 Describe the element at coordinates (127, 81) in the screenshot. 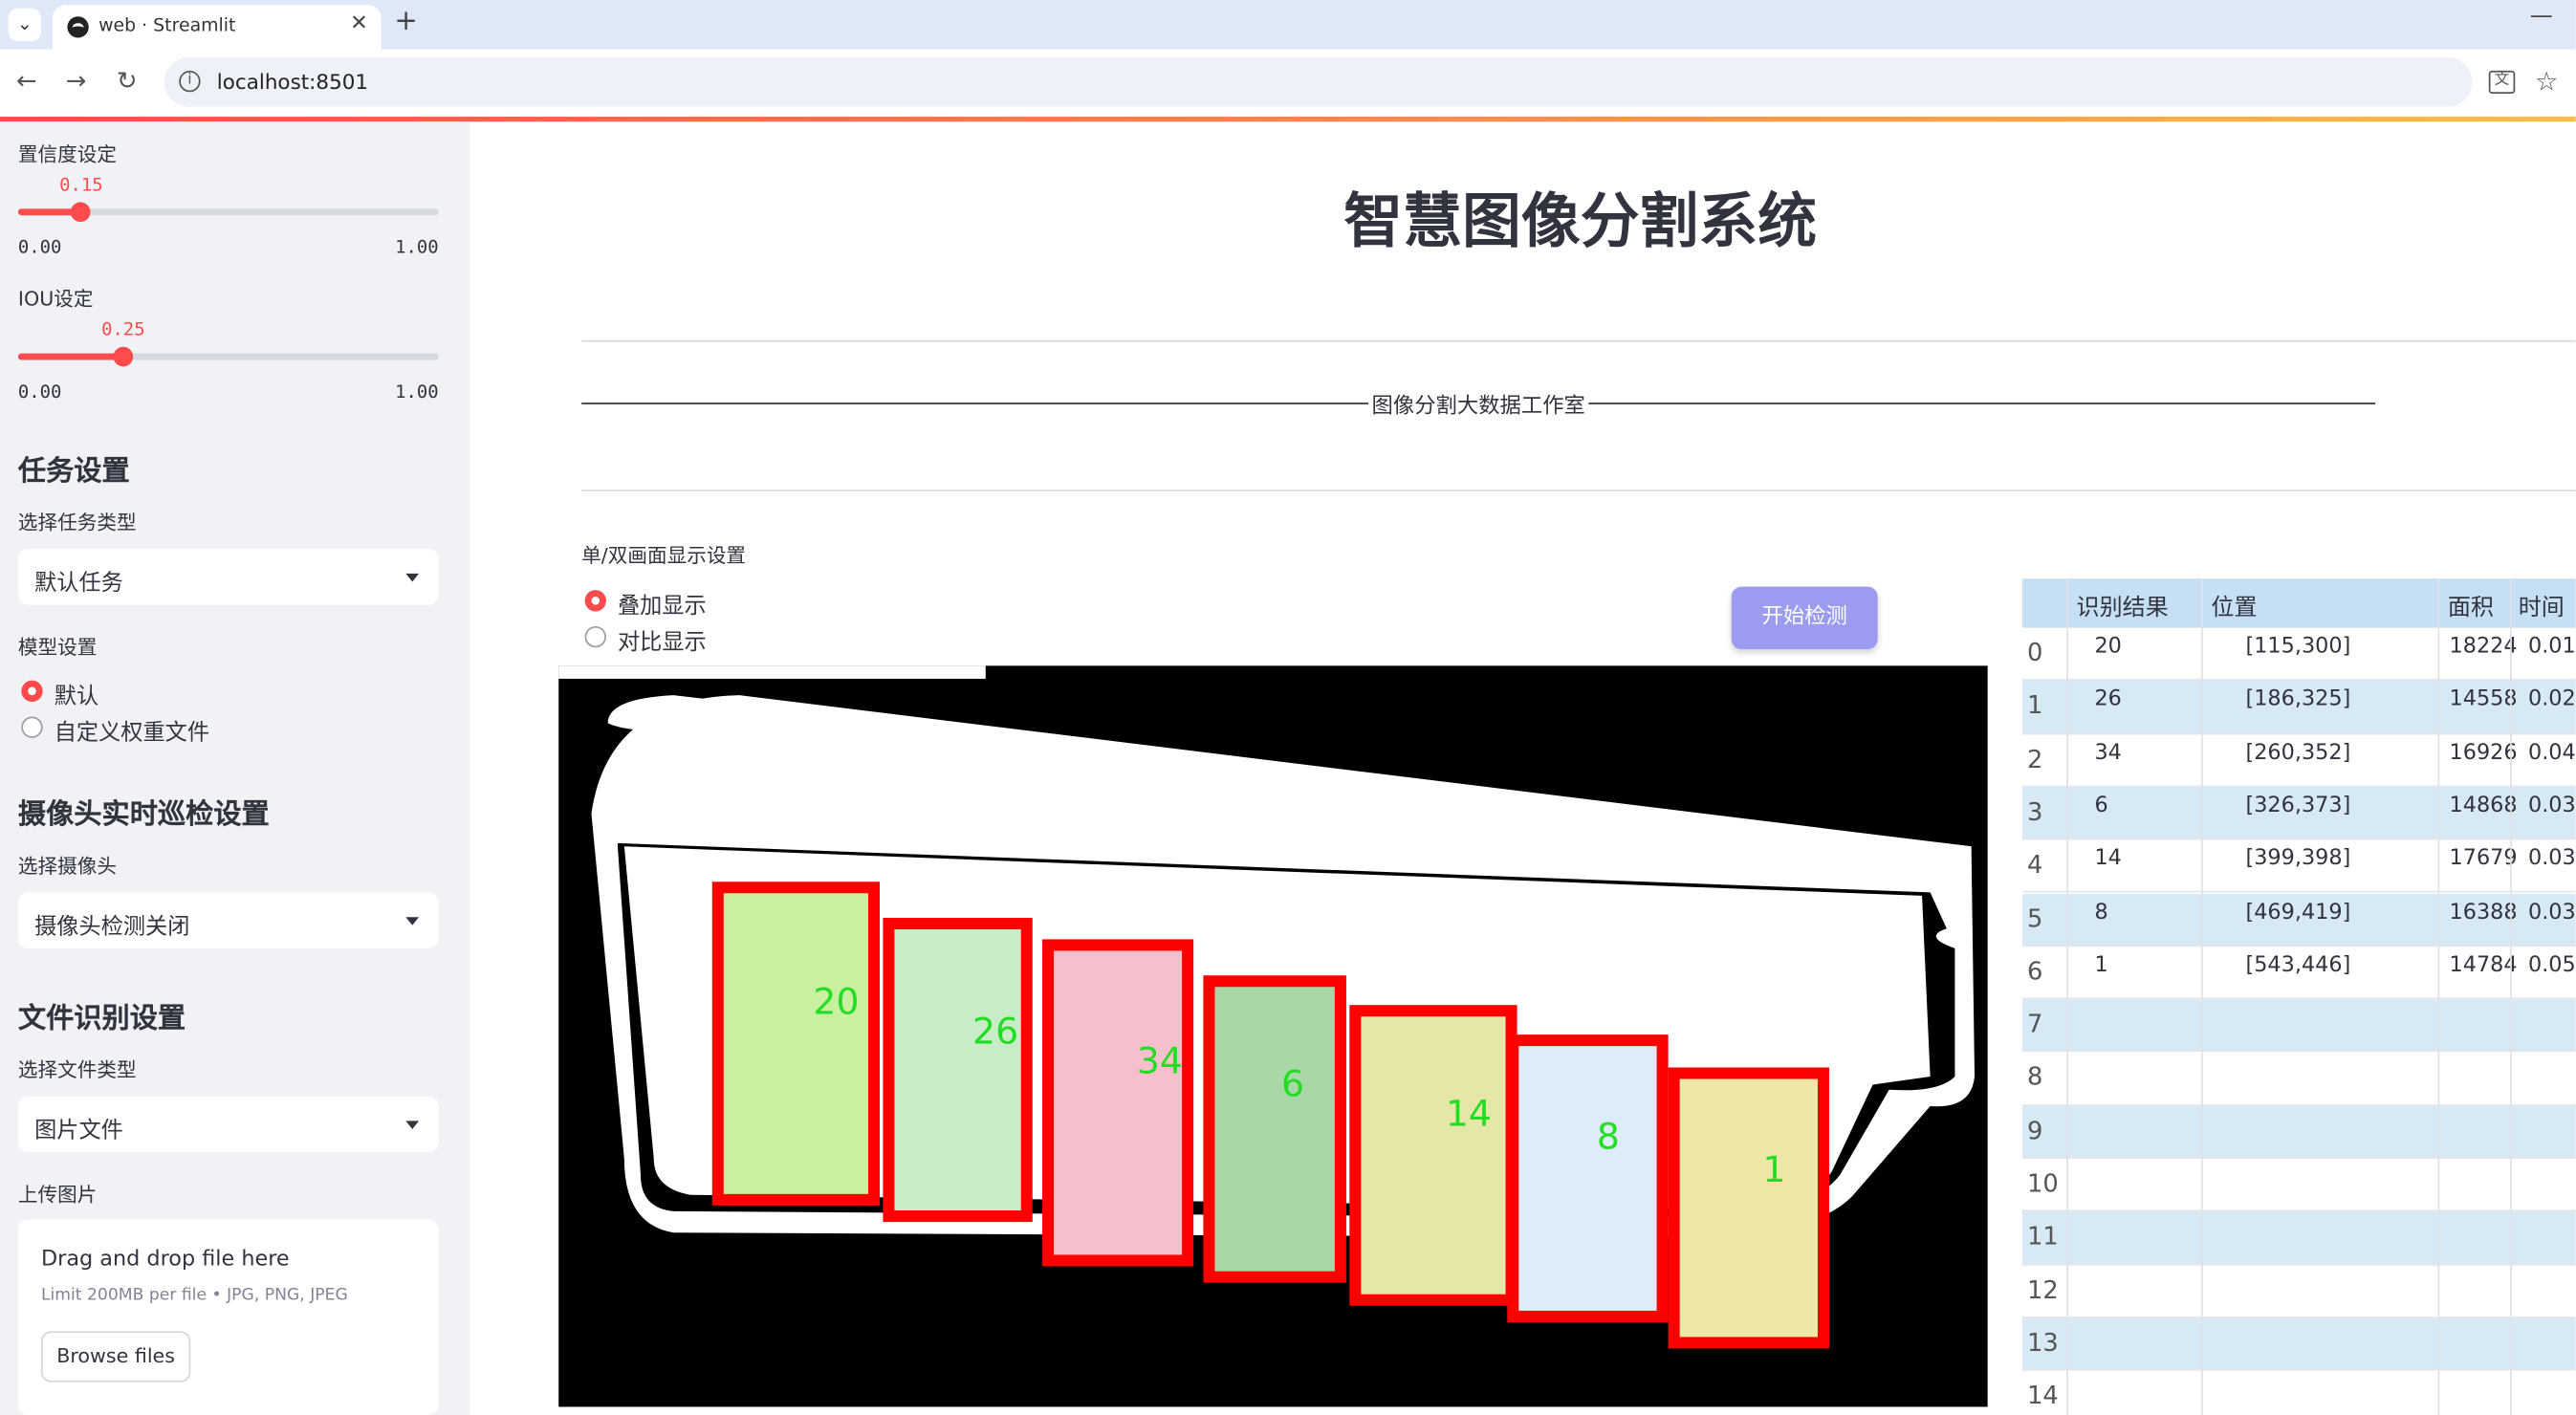

I see `reload-icon: ↻` at that location.